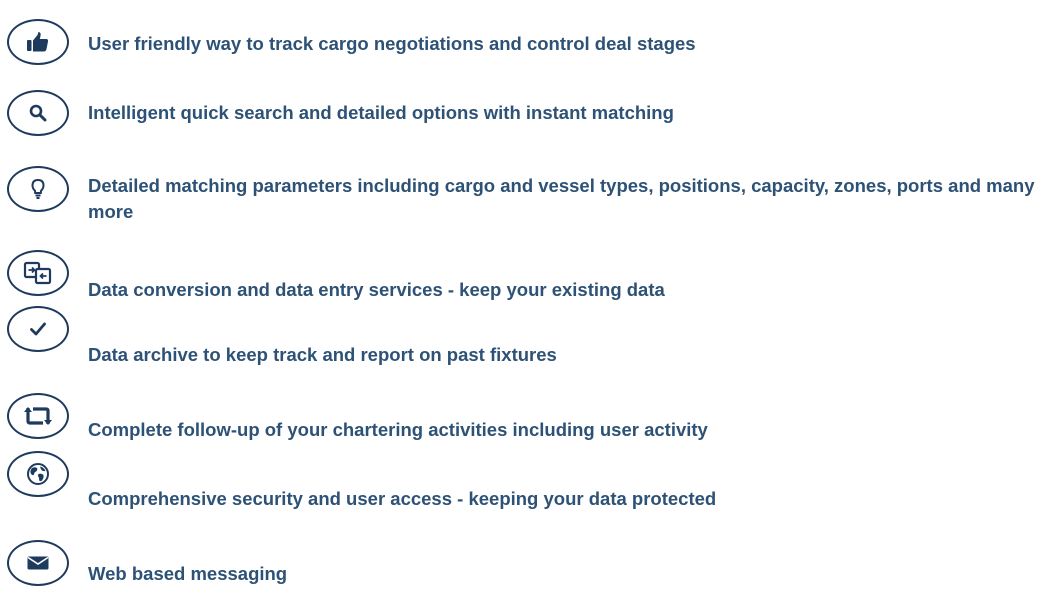 Image resolution: width=1051 pixels, height=589 pixels. Describe the element at coordinates (38, 563) in the screenshot. I see `envelope-icon` at that location.